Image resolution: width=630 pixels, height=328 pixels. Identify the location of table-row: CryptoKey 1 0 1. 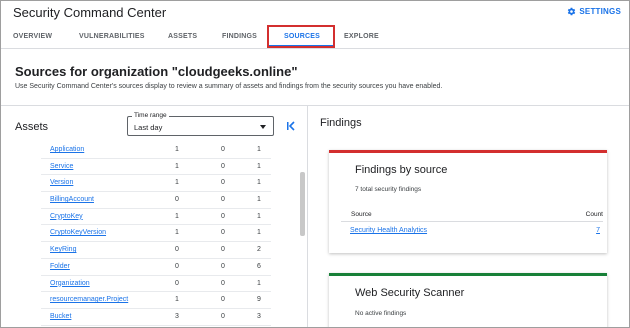
(156, 217).